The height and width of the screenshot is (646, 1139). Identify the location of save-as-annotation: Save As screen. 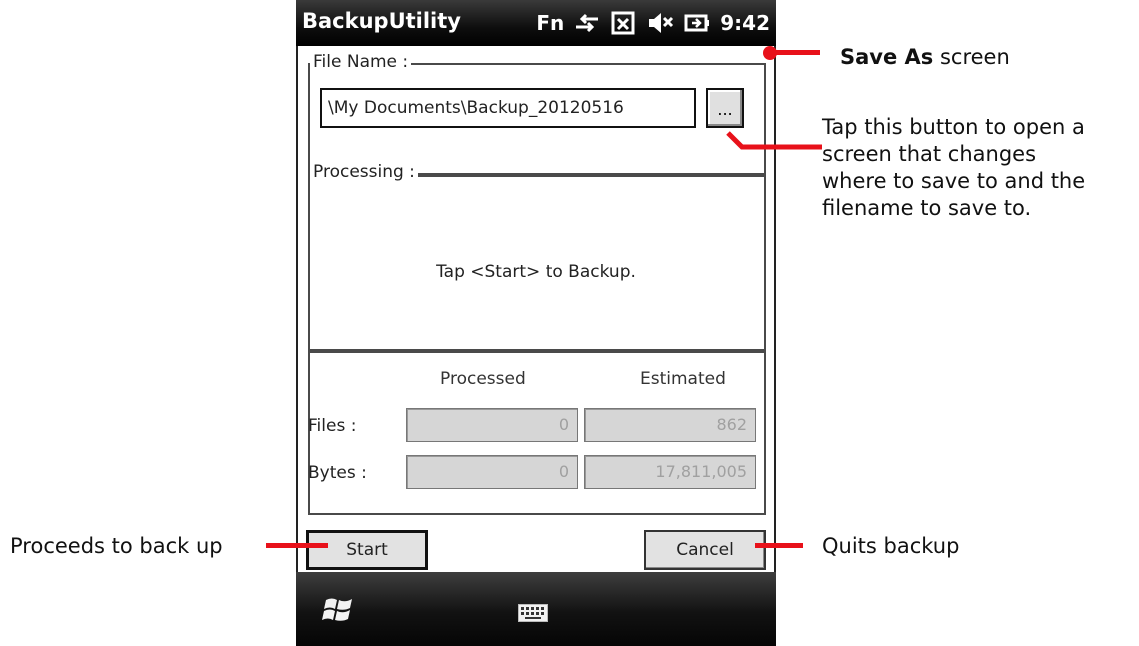
(925, 57).